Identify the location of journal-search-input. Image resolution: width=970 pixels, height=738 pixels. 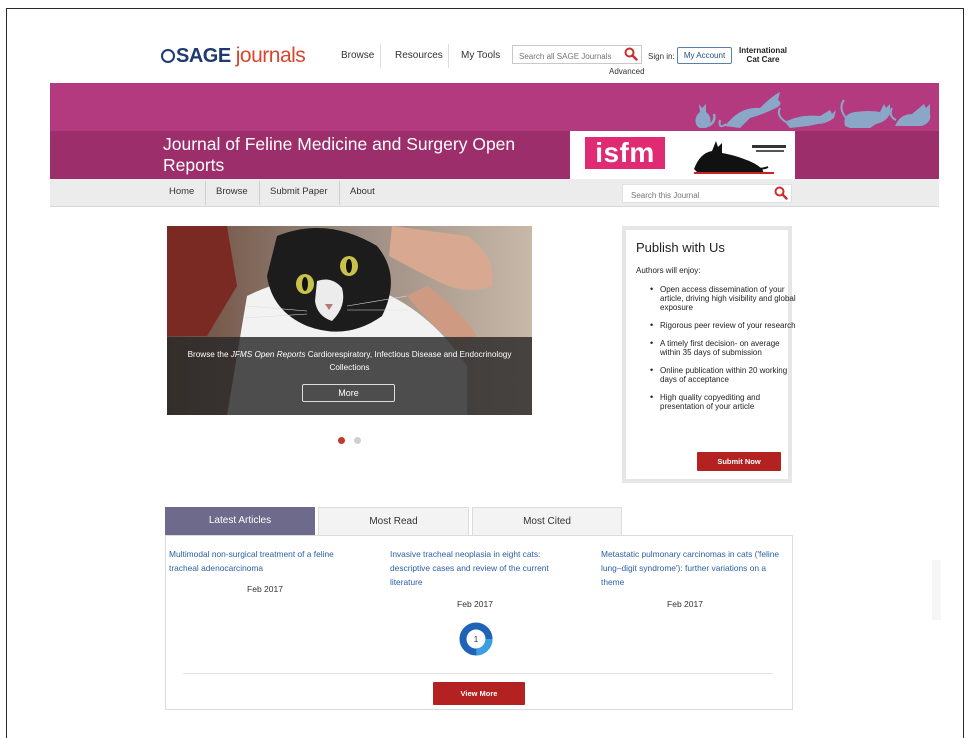
(701, 195).